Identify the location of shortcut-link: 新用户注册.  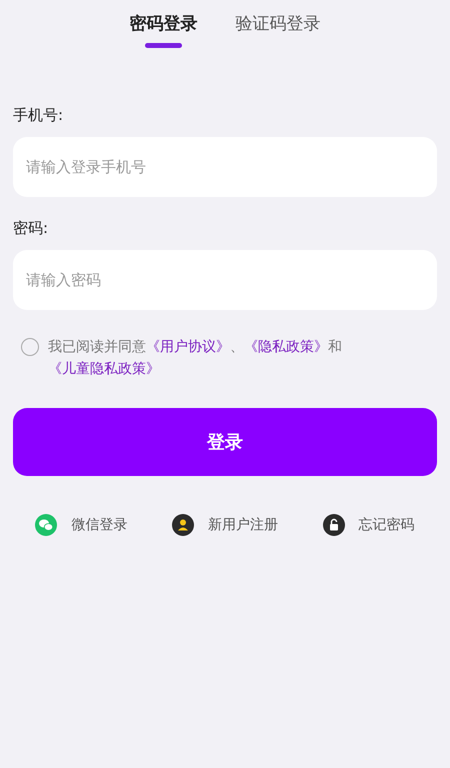
(243, 525).